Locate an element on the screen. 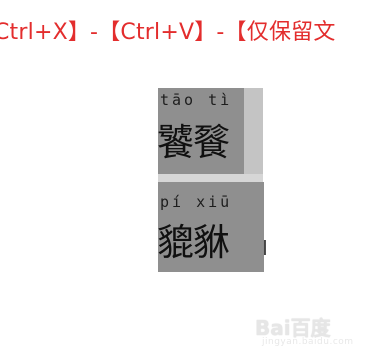 This screenshot has height=361, width=378. hanzi-taoti: 饕餮 is located at coordinates (193, 139).